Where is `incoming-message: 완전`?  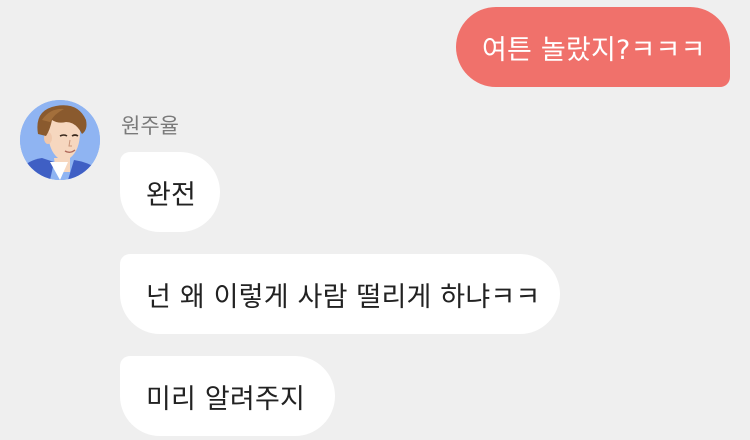 incoming-message: 완전 is located at coordinates (170, 192).